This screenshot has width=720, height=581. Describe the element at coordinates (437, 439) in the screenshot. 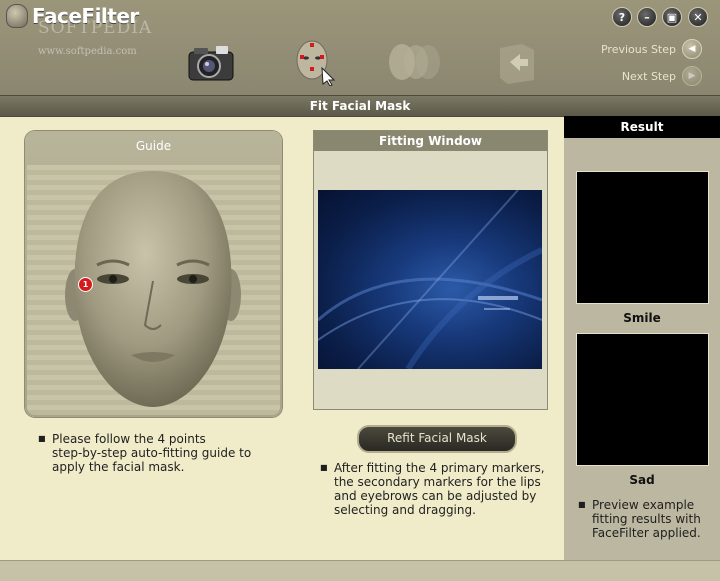

I see `refit-facial-mask-button: Refit Facial Mask` at that location.